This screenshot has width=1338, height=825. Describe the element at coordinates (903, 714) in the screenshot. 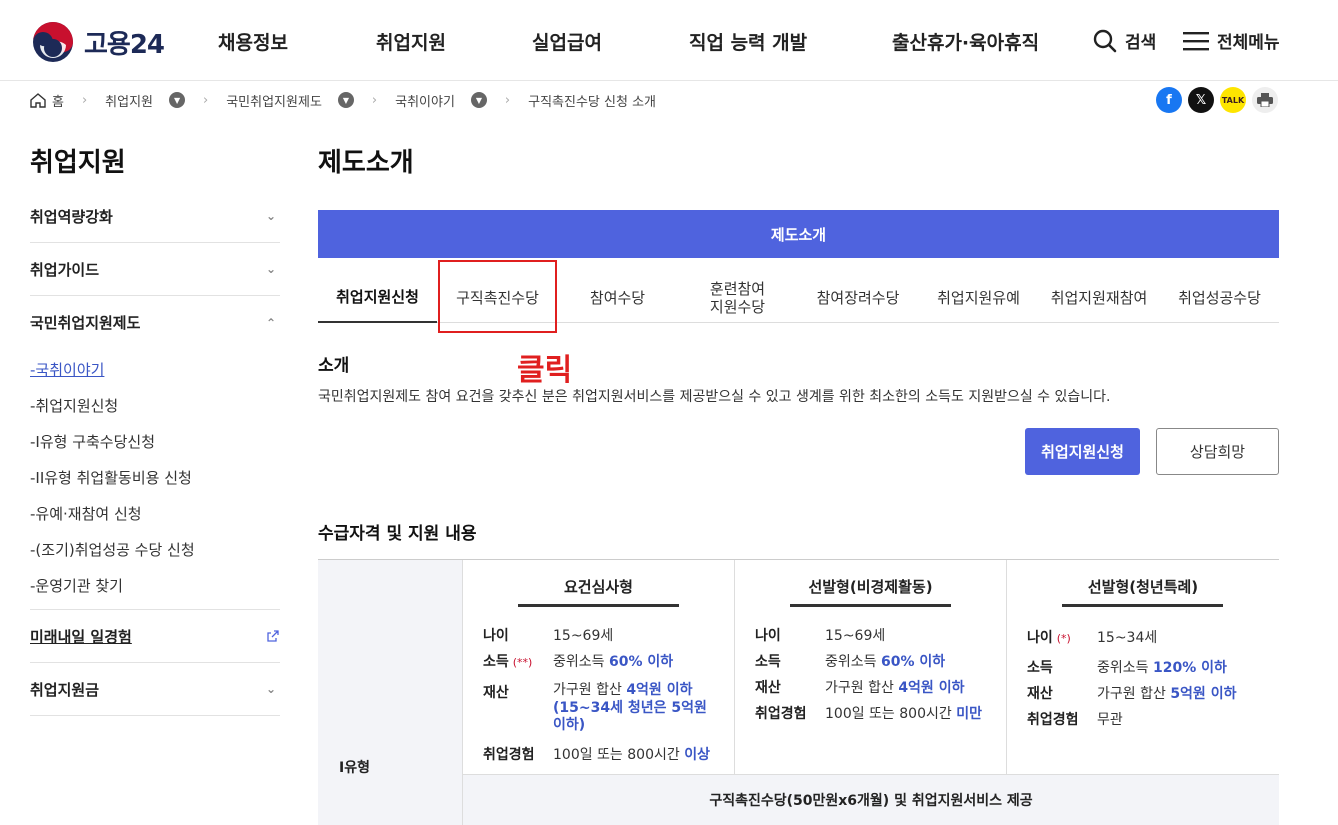

I see `field-value: 100일 또는 800시간 미만` at that location.